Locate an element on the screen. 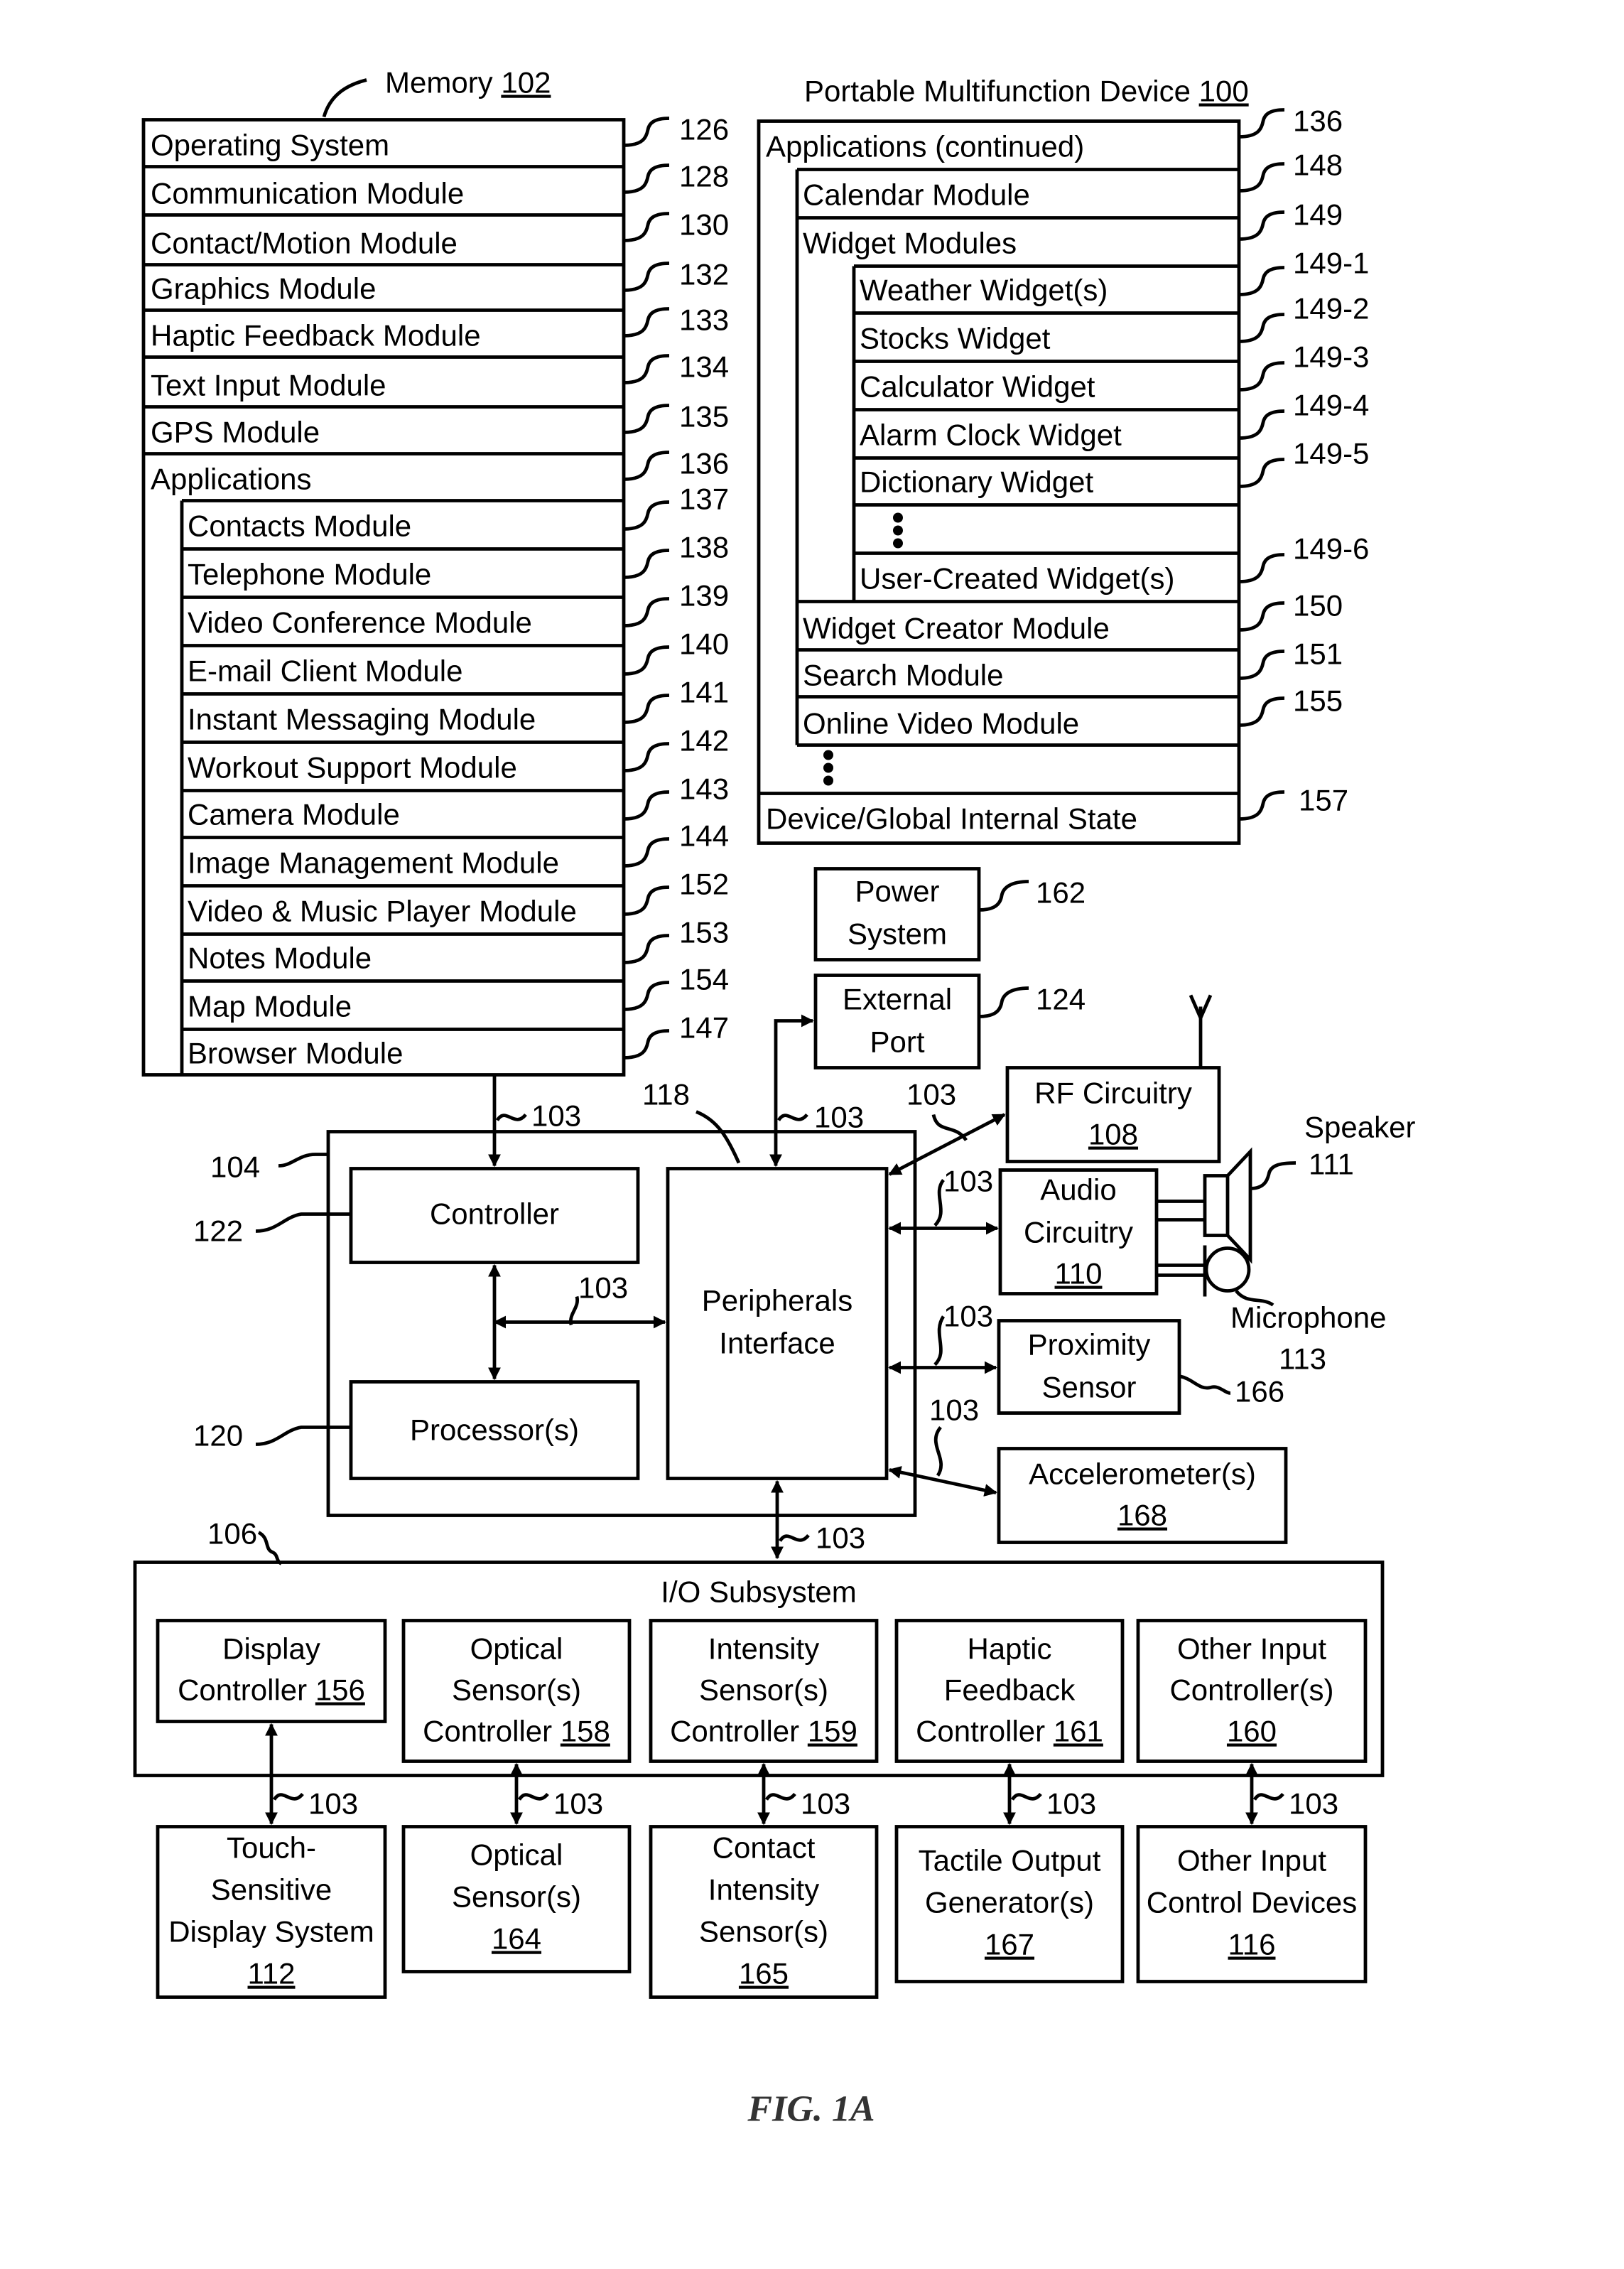 The height and width of the screenshot is (2269, 1624). peripherals-label: Interface is located at coordinates (777, 1344).